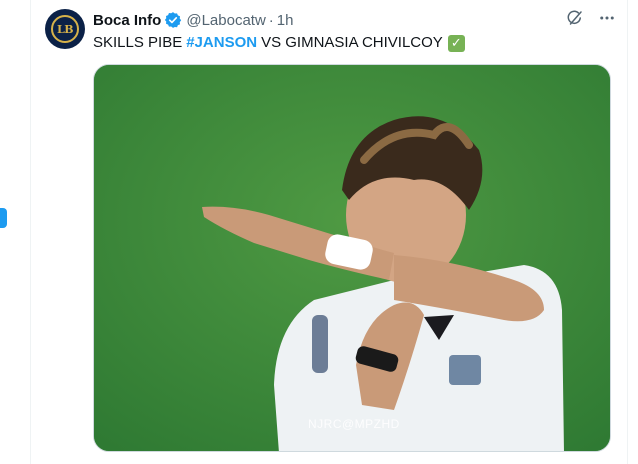 Image resolution: width=638 pixels, height=464 pixels. What do you see at coordinates (575, 18) in the screenshot?
I see `grok-icon` at bounding box center [575, 18].